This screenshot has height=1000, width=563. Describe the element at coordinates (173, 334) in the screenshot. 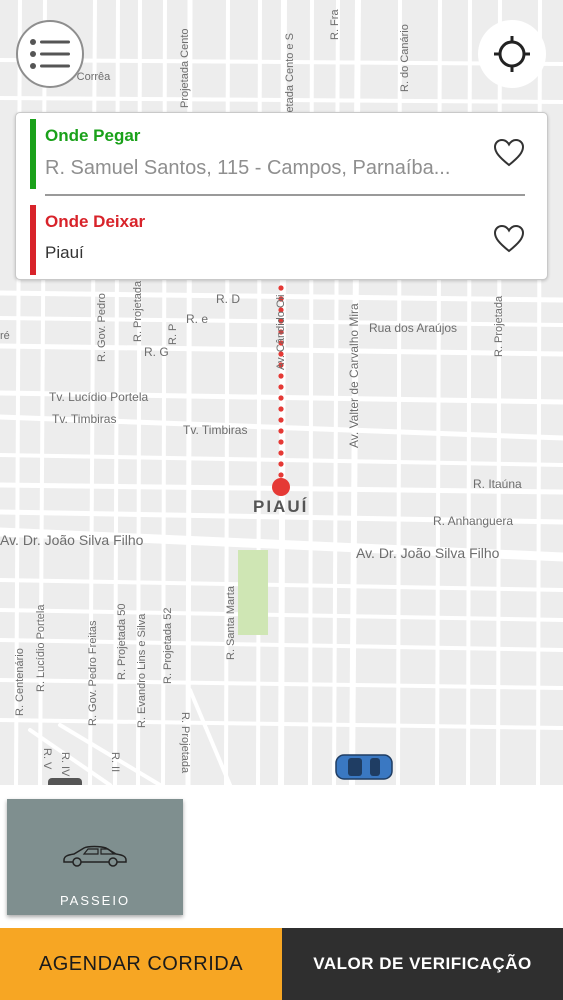

I see `street-label: R. P` at that location.